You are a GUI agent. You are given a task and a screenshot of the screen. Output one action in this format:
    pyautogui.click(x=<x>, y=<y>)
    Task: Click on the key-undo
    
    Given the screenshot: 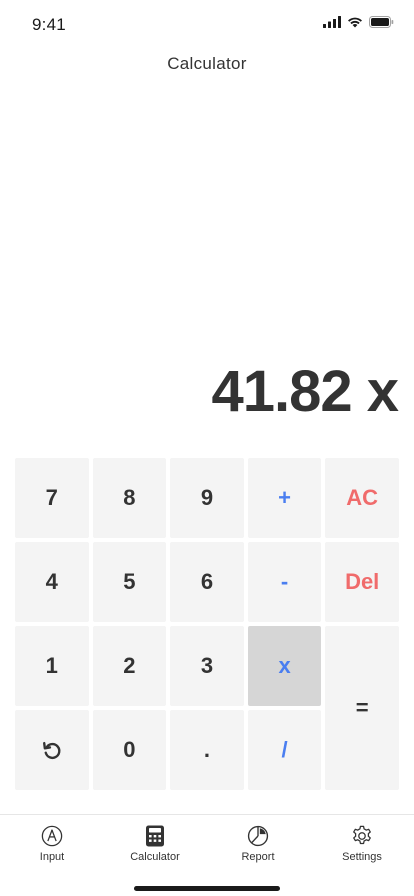 What is the action you would take?
    pyautogui.click(x=52, y=750)
    